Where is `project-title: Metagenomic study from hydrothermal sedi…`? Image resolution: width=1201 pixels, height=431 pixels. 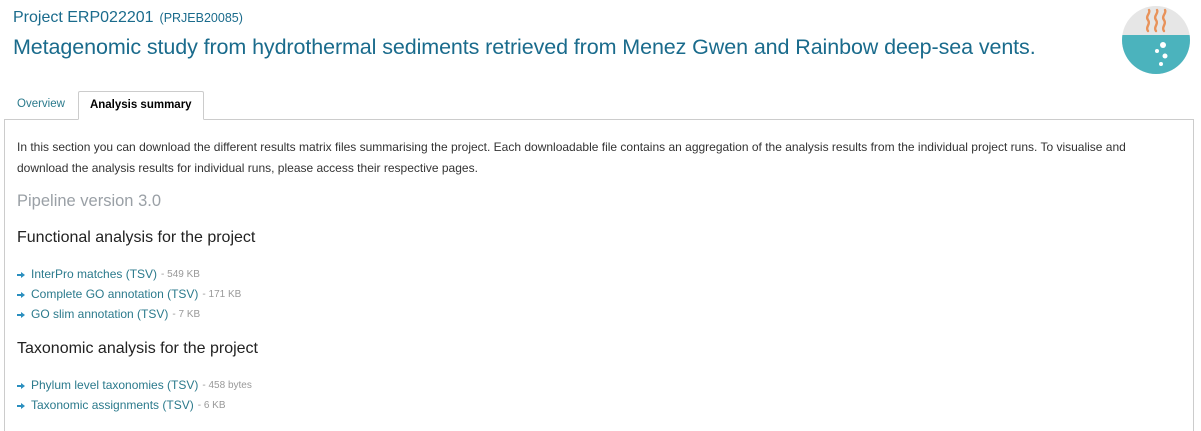 project-title: Metagenomic study from hydrothermal sedi… is located at coordinates (524, 47).